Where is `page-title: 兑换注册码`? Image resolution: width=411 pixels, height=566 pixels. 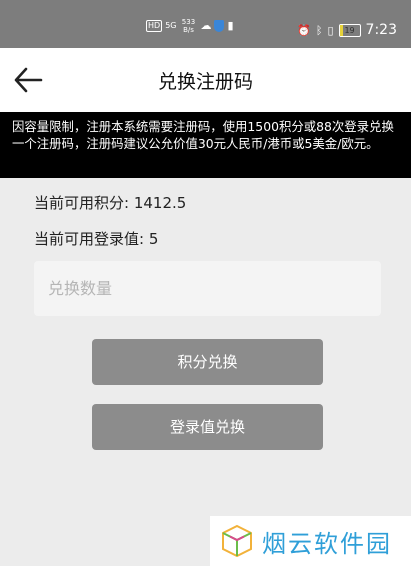 page-title: 兑换注册码 is located at coordinates (205, 82).